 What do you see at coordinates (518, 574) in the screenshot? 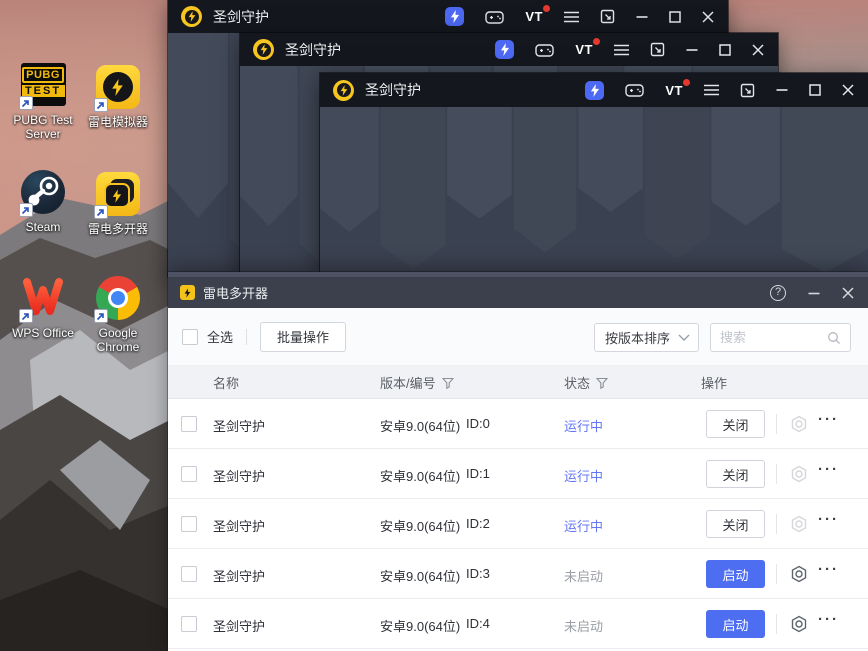
I see `instance-row: 圣剑守护 安卓9.0(64位) ID:3 未启动 启动 ···` at bounding box center [518, 574].